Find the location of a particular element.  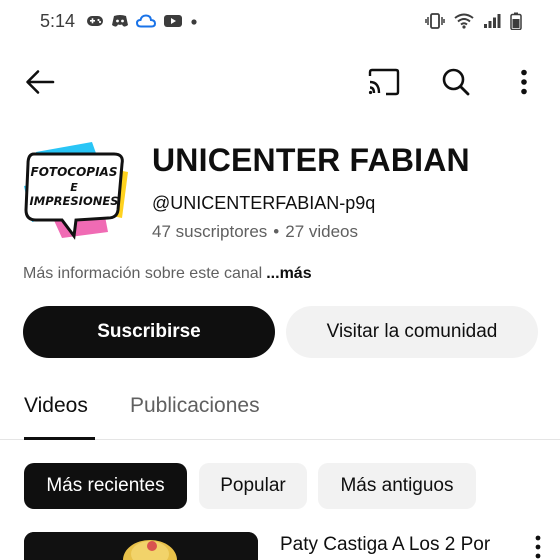

visit-community-button: Visitar la comunidad is located at coordinates (412, 332).